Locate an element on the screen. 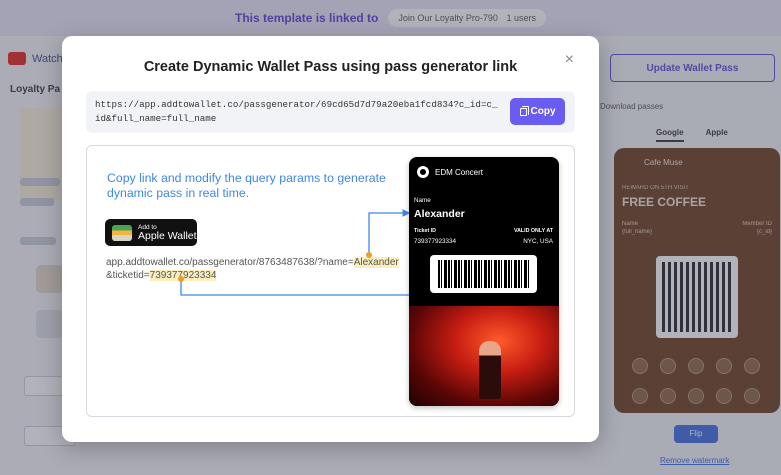 This screenshot has height=475, width=781. copy-button: Copy is located at coordinates (537, 111).